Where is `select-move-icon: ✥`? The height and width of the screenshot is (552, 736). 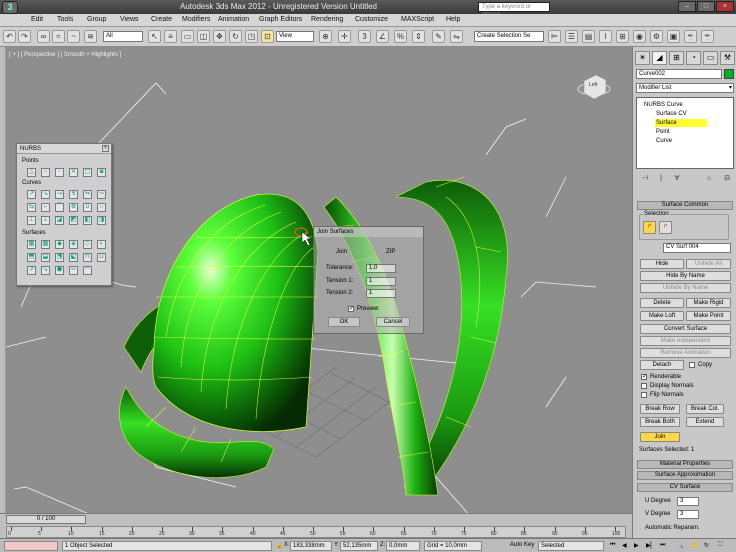 select-move-icon: ✥ is located at coordinates (219, 36).